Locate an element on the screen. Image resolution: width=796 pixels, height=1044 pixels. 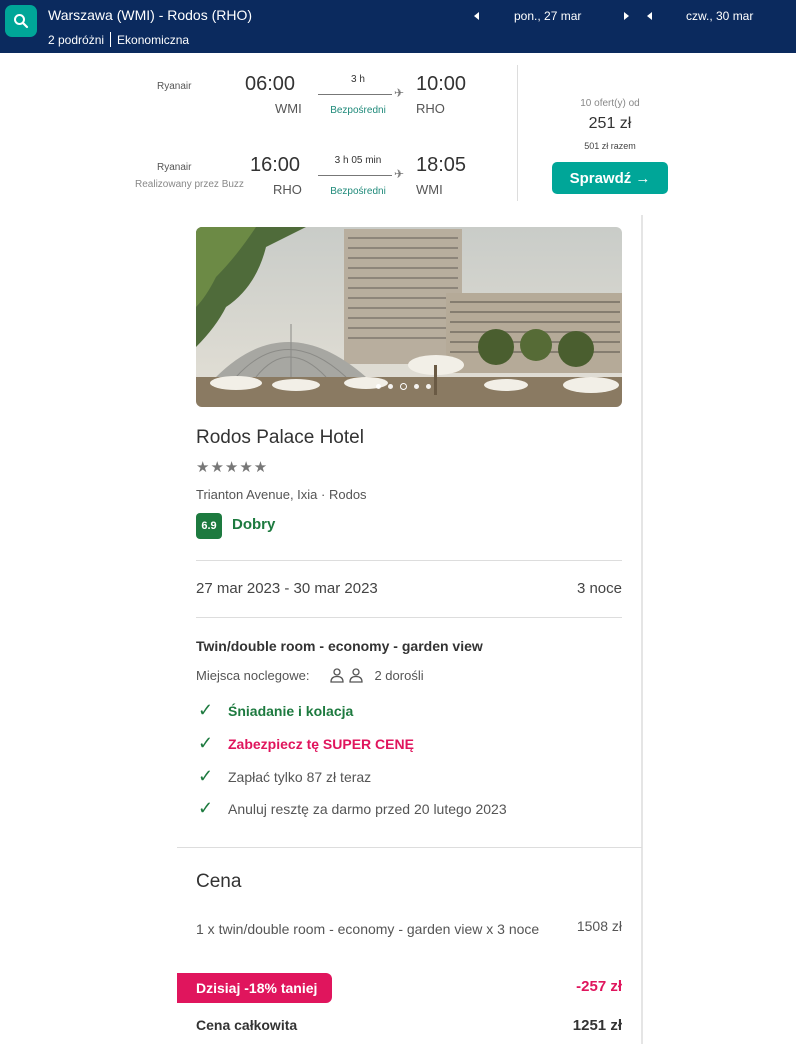
travellers-label: 2 podróżni is located at coordinates (76, 39).